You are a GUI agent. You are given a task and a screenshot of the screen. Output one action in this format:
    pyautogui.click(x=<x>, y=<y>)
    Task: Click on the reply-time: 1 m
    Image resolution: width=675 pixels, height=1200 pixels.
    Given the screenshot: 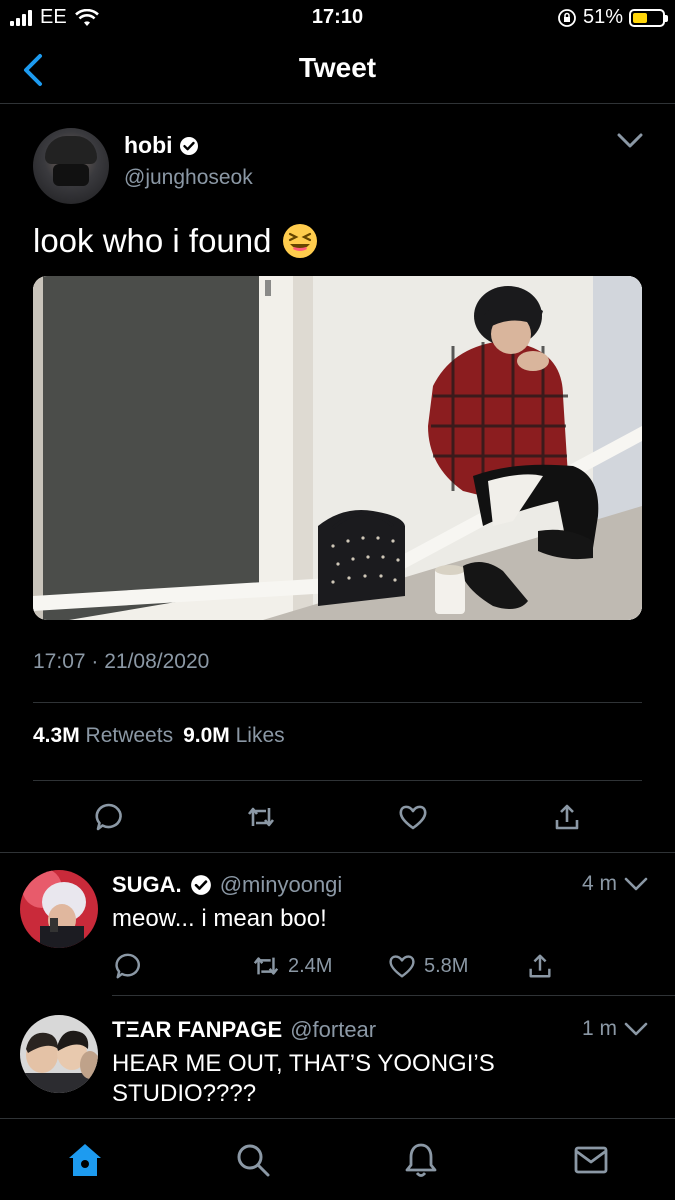 What is the action you would take?
    pyautogui.click(x=615, y=1029)
    